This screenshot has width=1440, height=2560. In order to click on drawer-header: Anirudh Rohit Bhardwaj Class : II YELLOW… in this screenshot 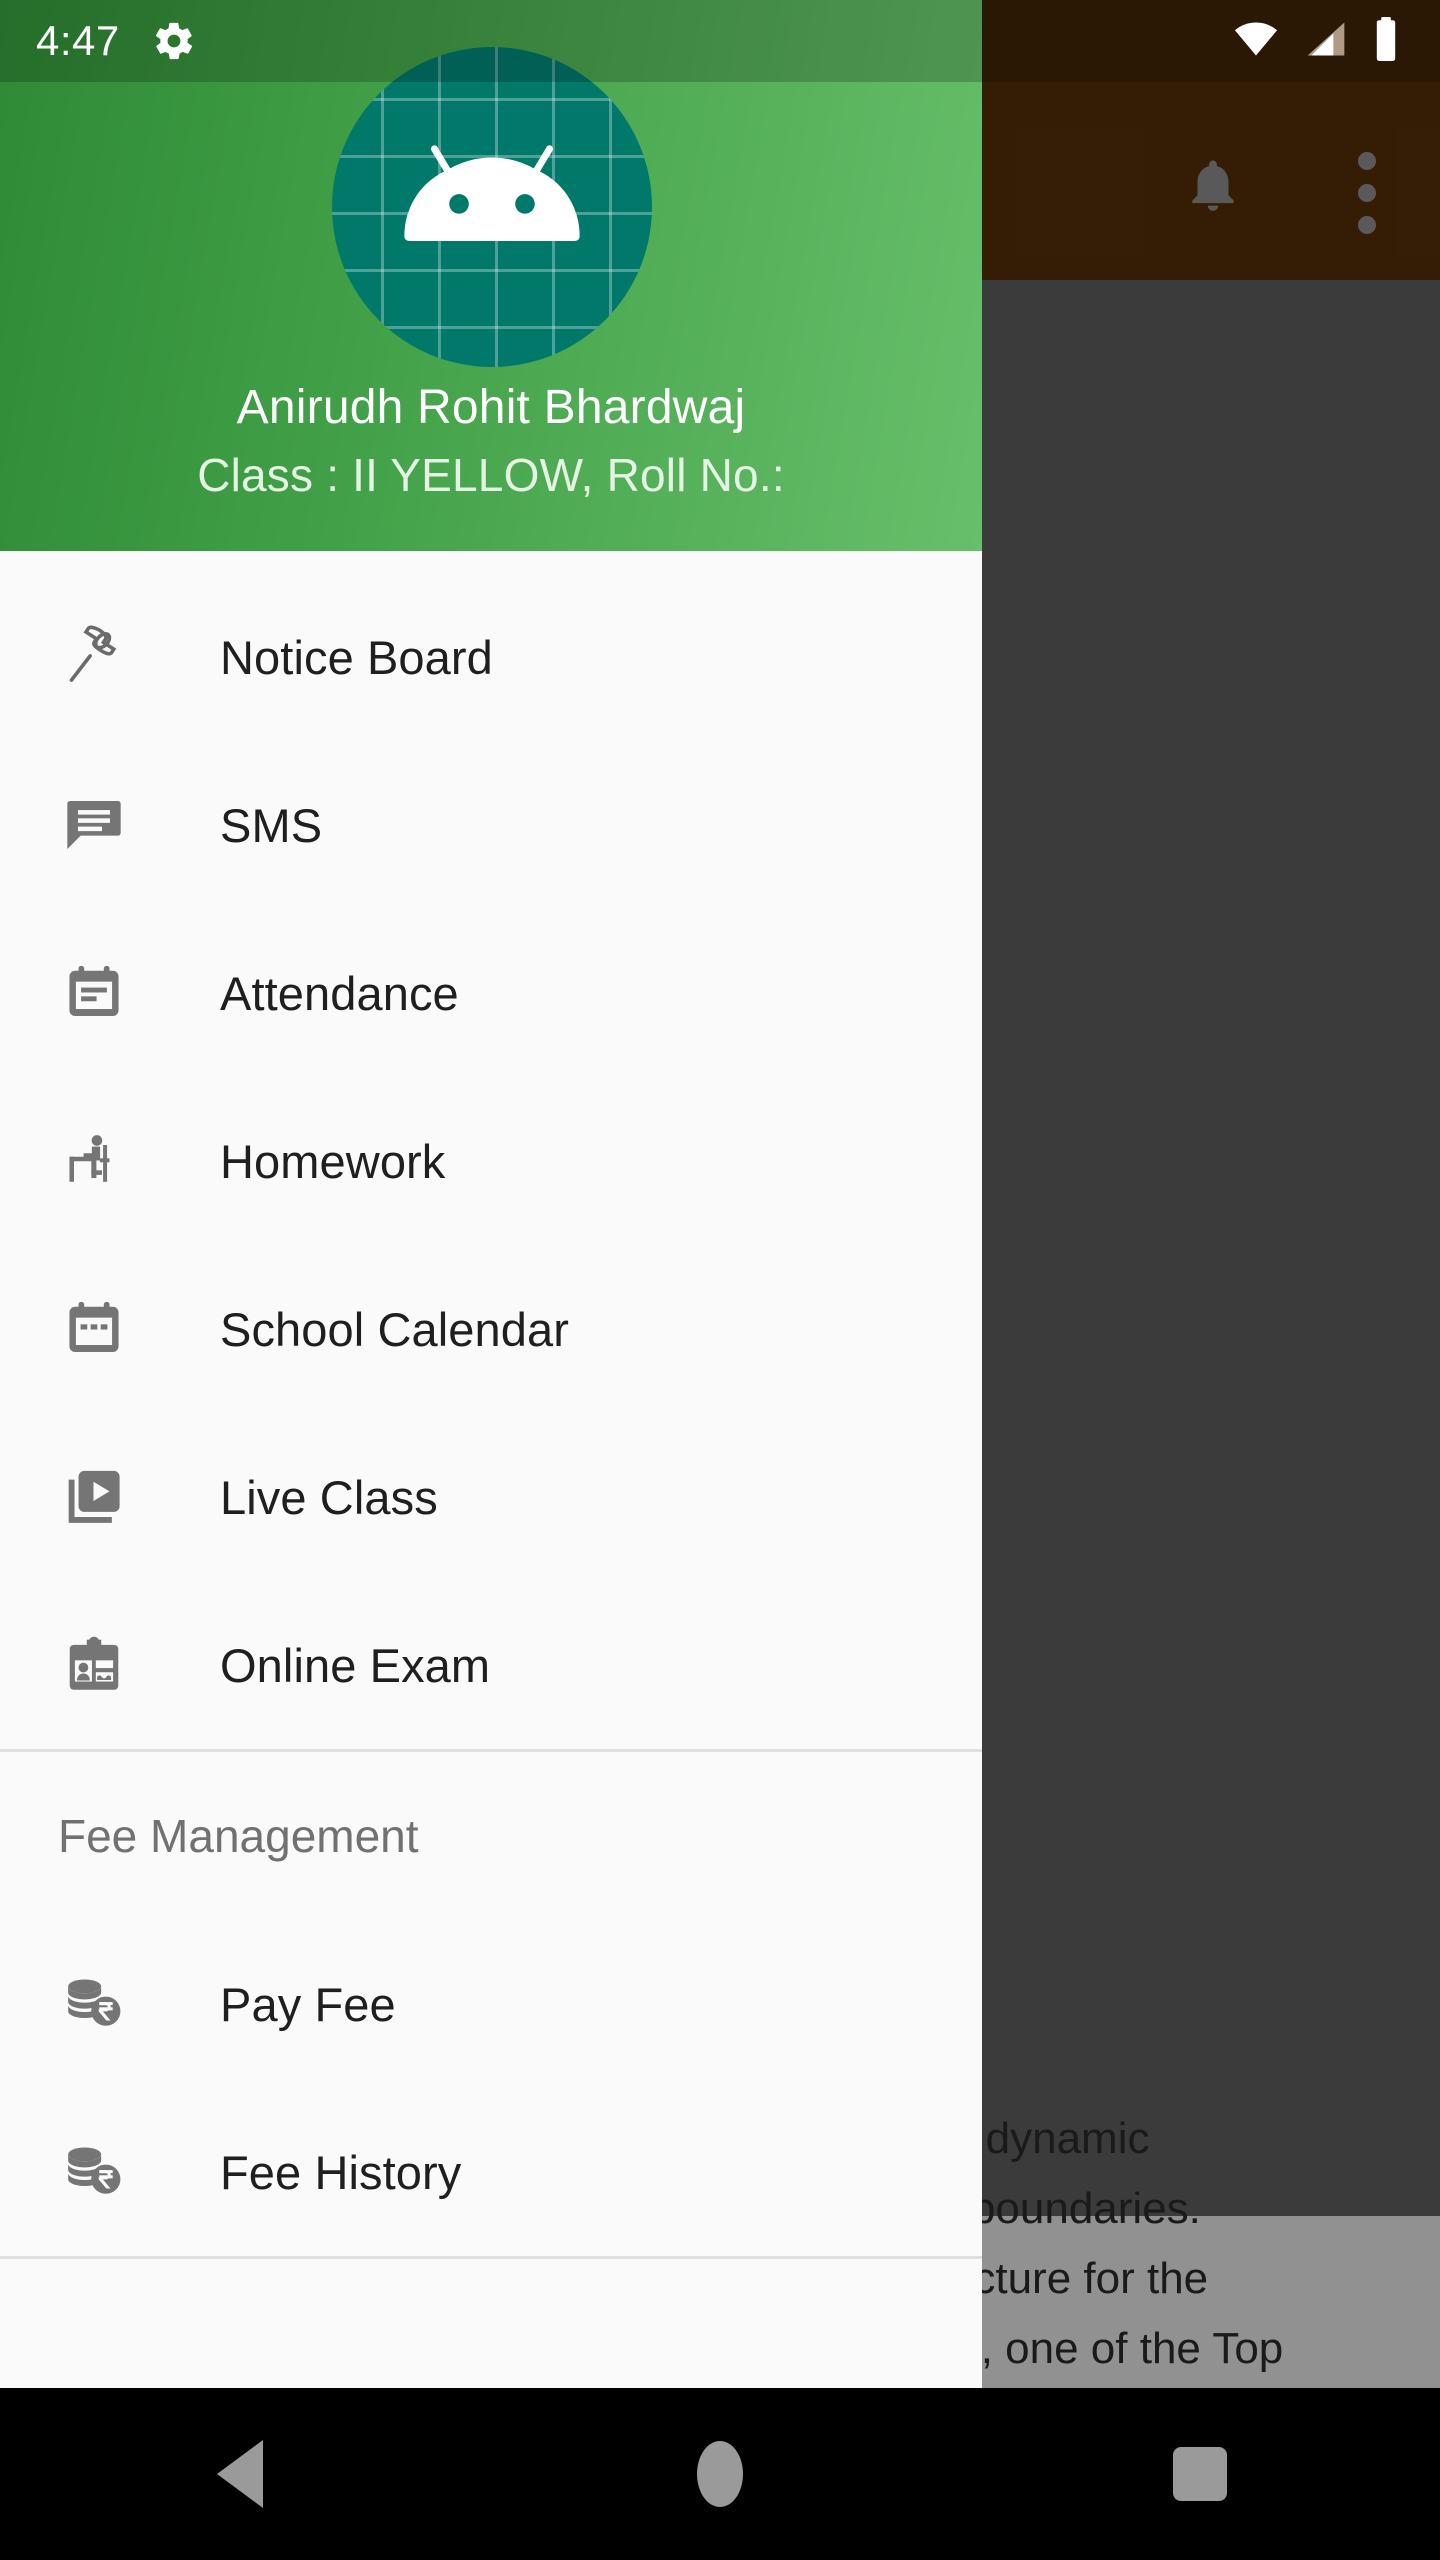, I will do `click(491, 275)`.